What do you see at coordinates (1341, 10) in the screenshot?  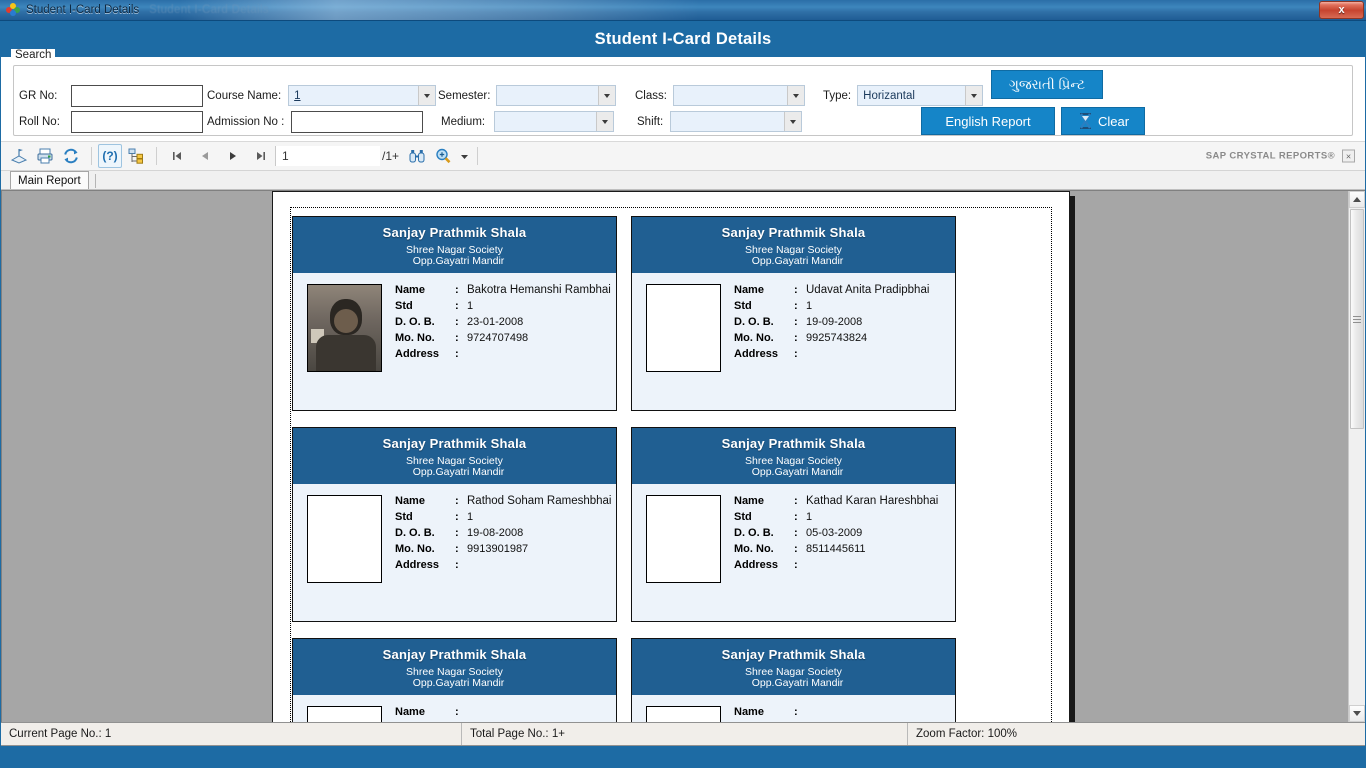 I see `window-close-button: x` at bounding box center [1341, 10].